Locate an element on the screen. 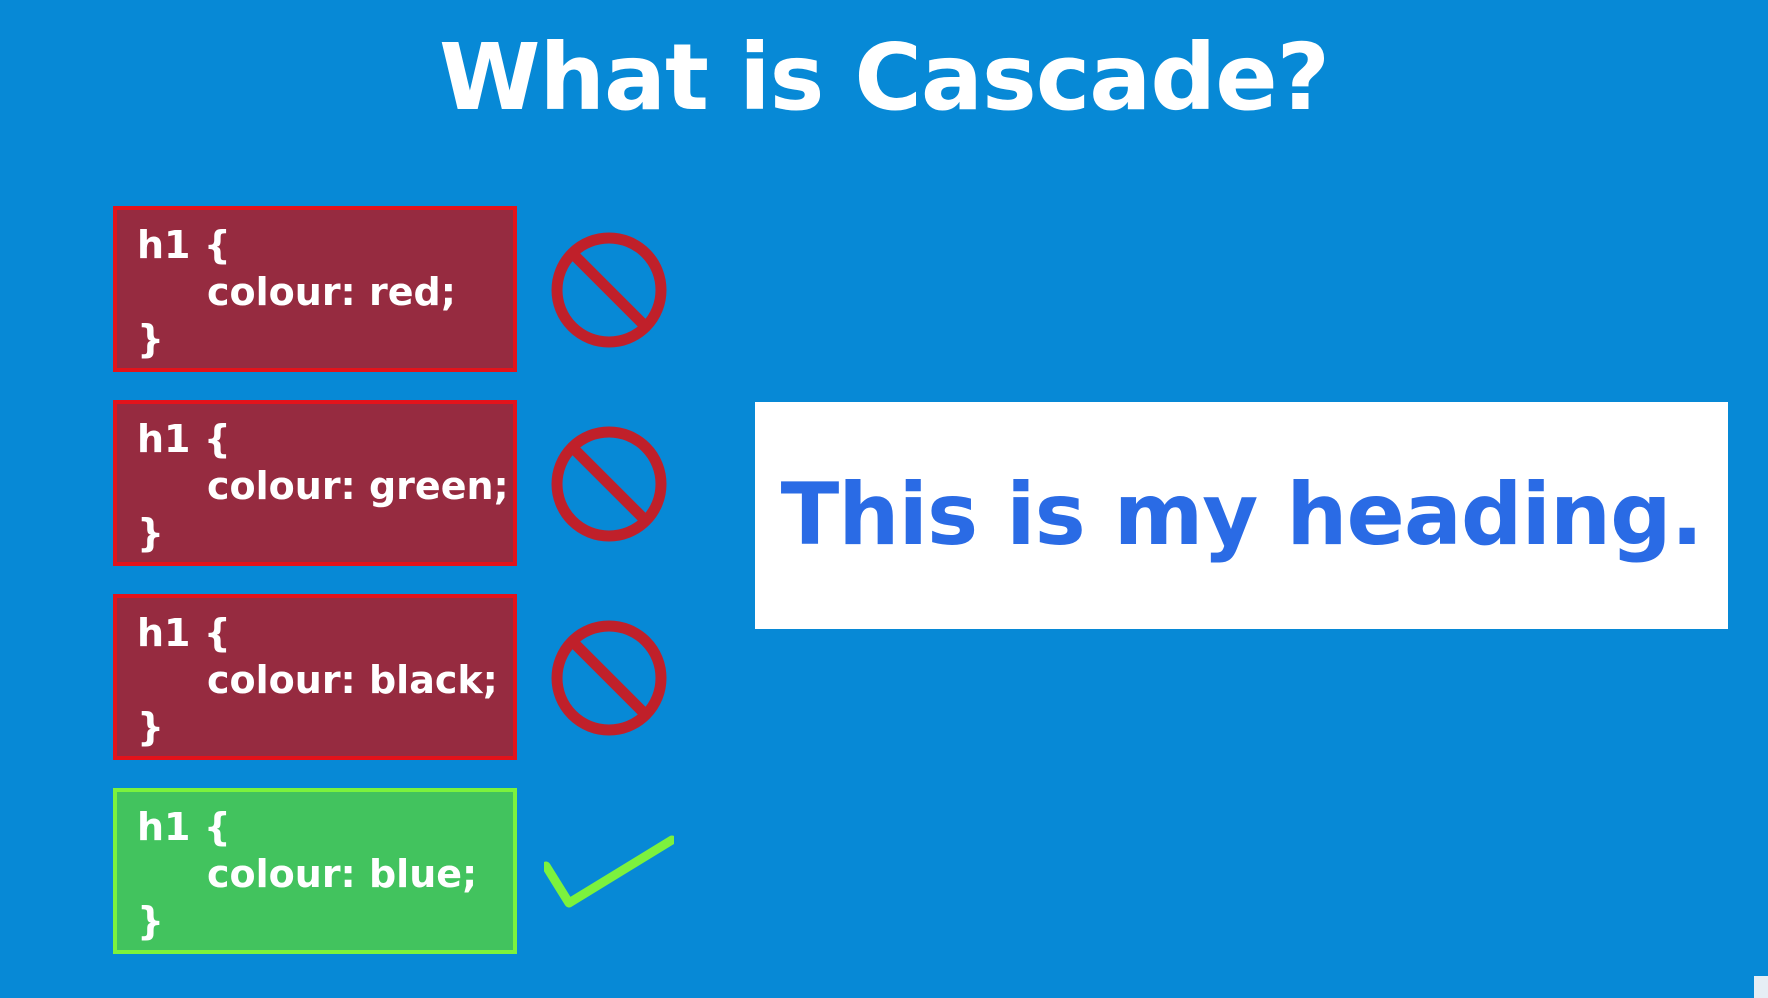 The image size is (1768, 998). corner-fragment is located at coordinates (1761, 987).